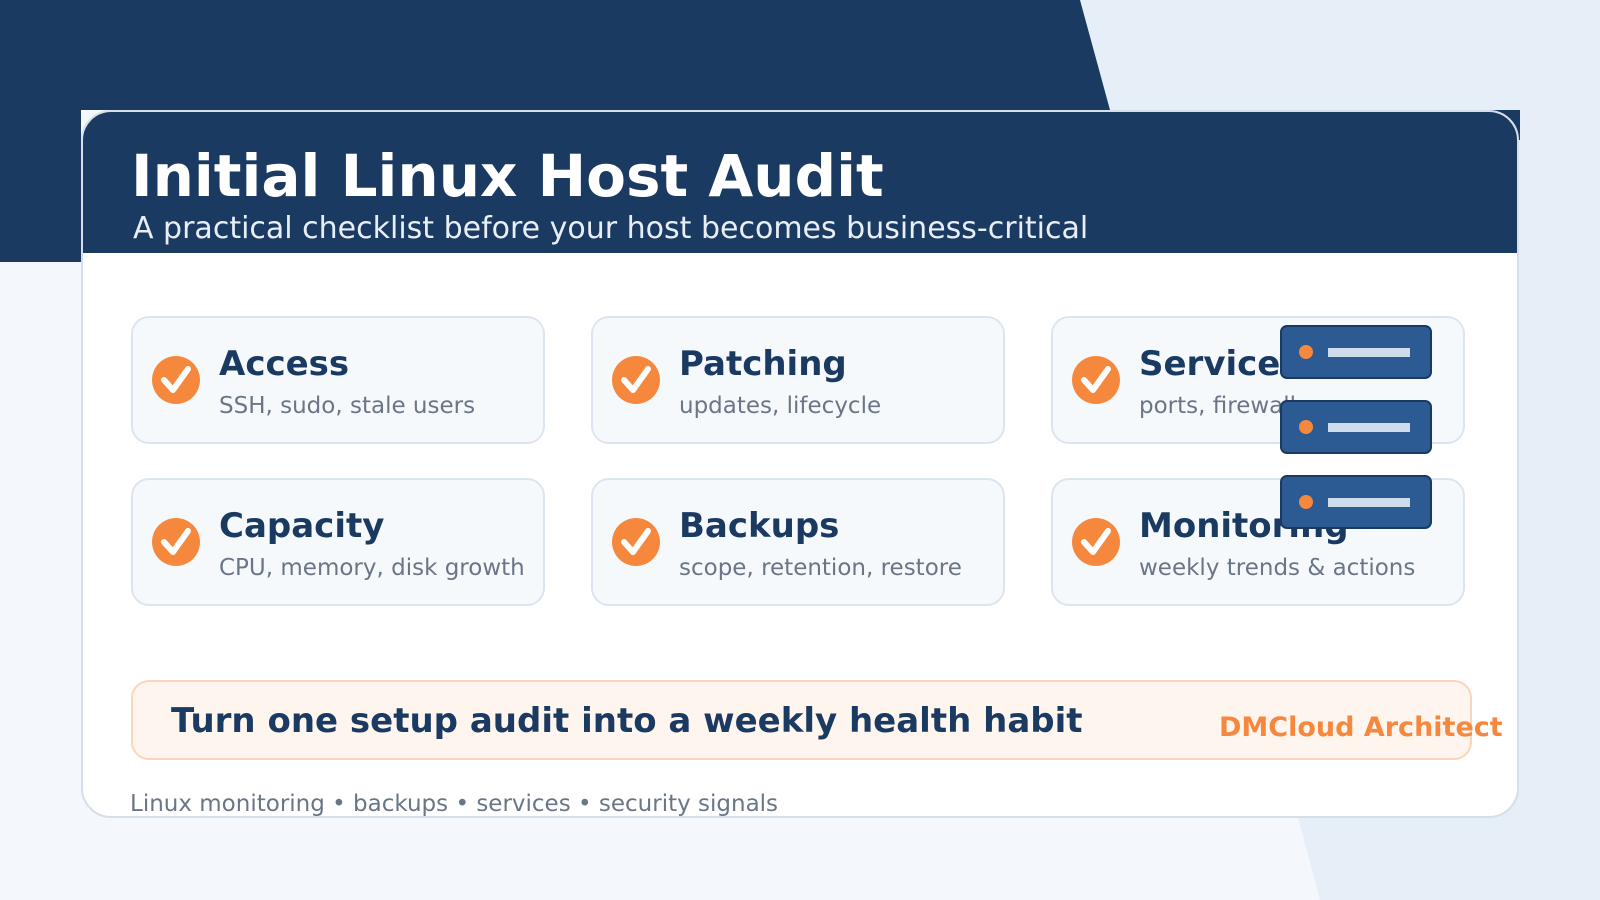 The height and width of the screenshot is (900, 1600). I want to click on checklist-item-title: Capacity, so click(302, 526).